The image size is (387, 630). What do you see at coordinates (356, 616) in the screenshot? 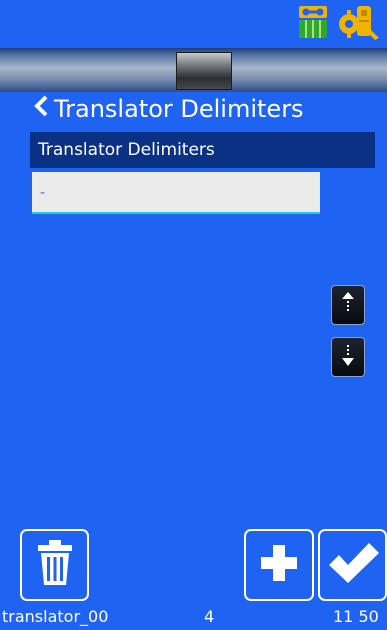
I see `footer-time: 11 50` at bounding box center [356, 616].